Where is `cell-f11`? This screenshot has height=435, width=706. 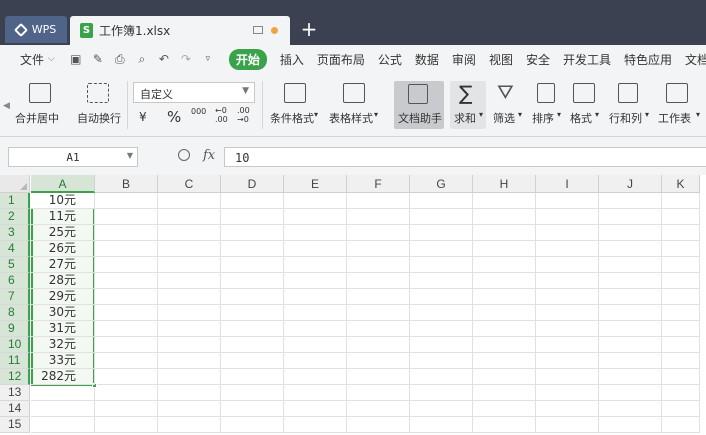 cell-f11 is located at coordinates (378, 361).